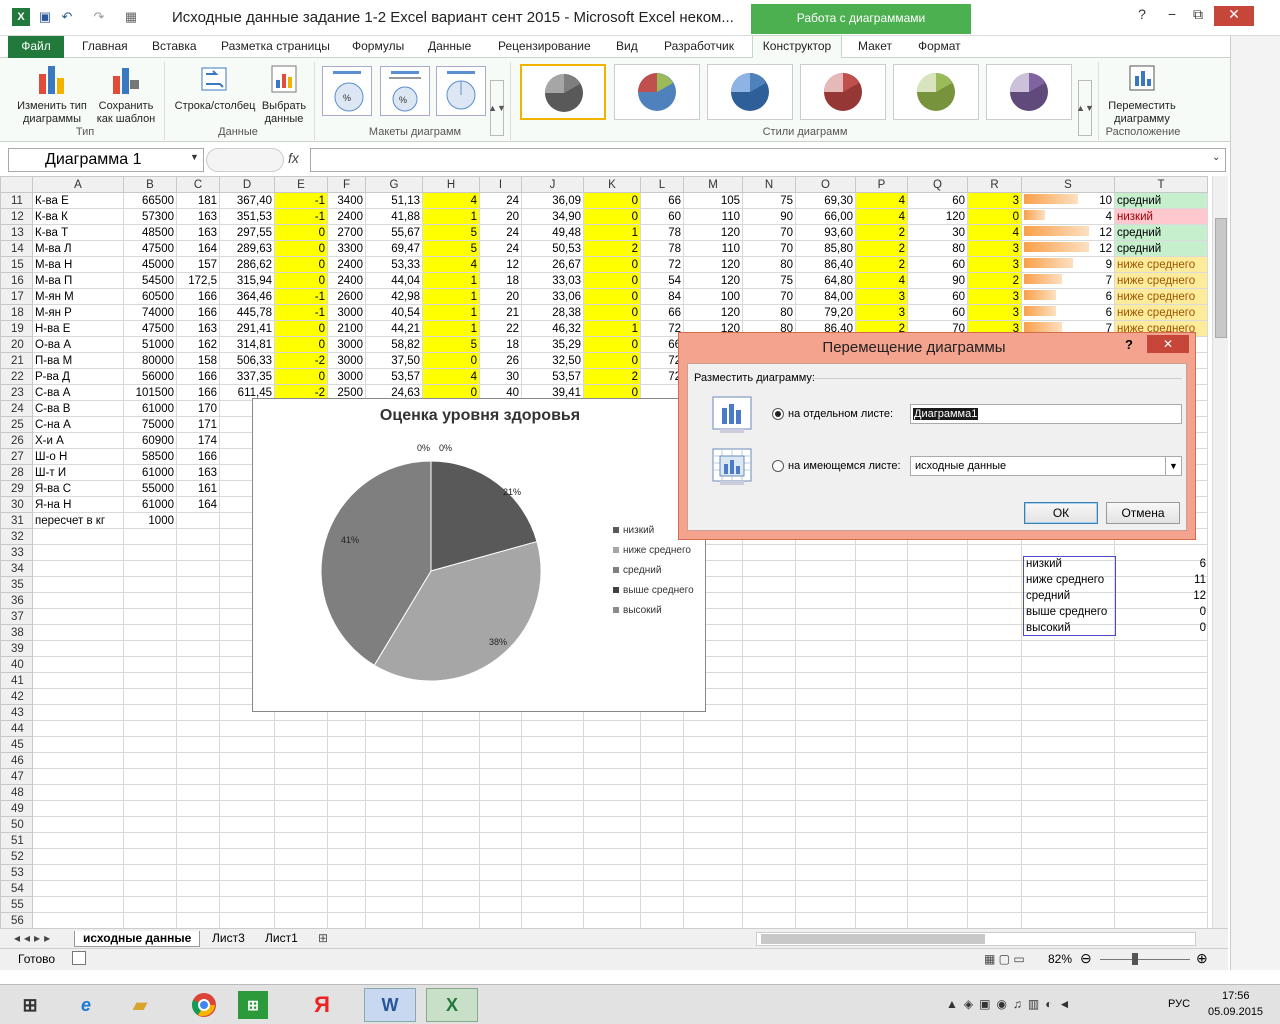 The image size is (1280, 1024). Describe the element at coordinates (150, 488) in the screenshot. I see `cell-b: 55000` at that location.